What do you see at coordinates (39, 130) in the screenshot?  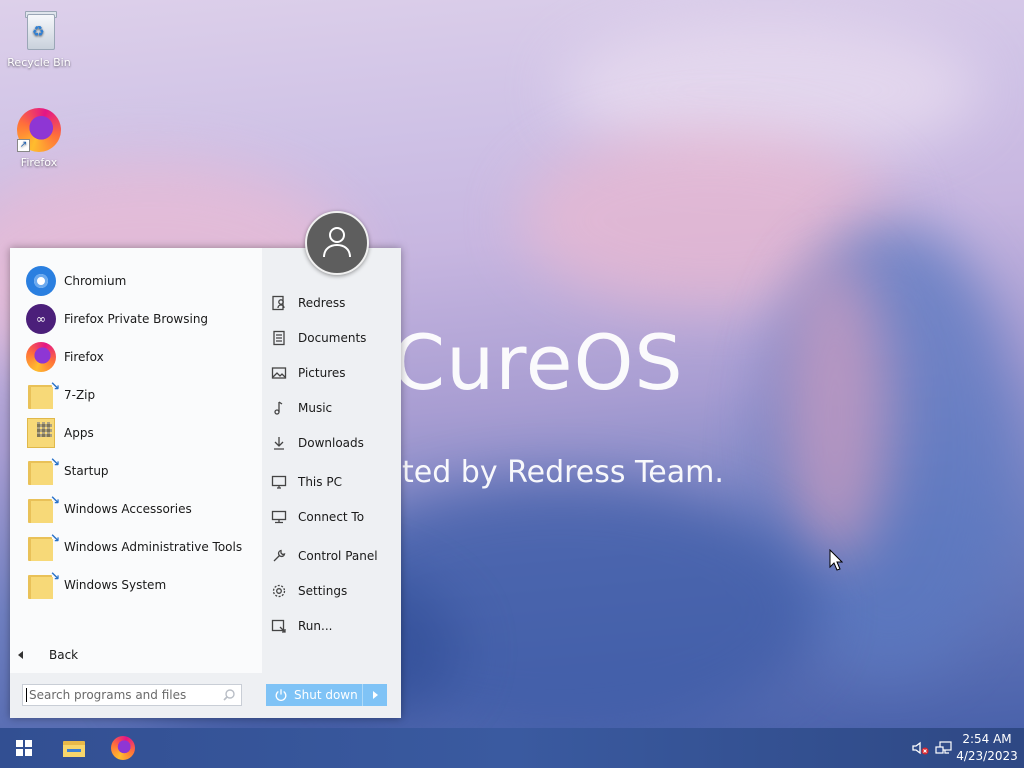 I see `firefox-icon: ↗` at bounding box center [39, 130].